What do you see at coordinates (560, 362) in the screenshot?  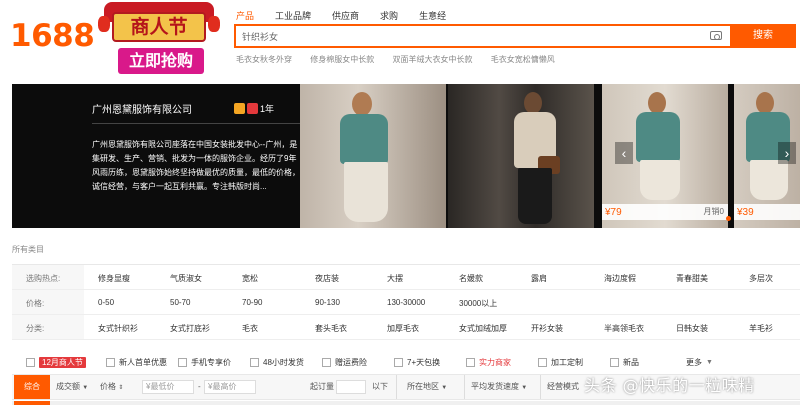 I see `checkbox-custom-processing: 加工定制` at bounding box center [560, 362].